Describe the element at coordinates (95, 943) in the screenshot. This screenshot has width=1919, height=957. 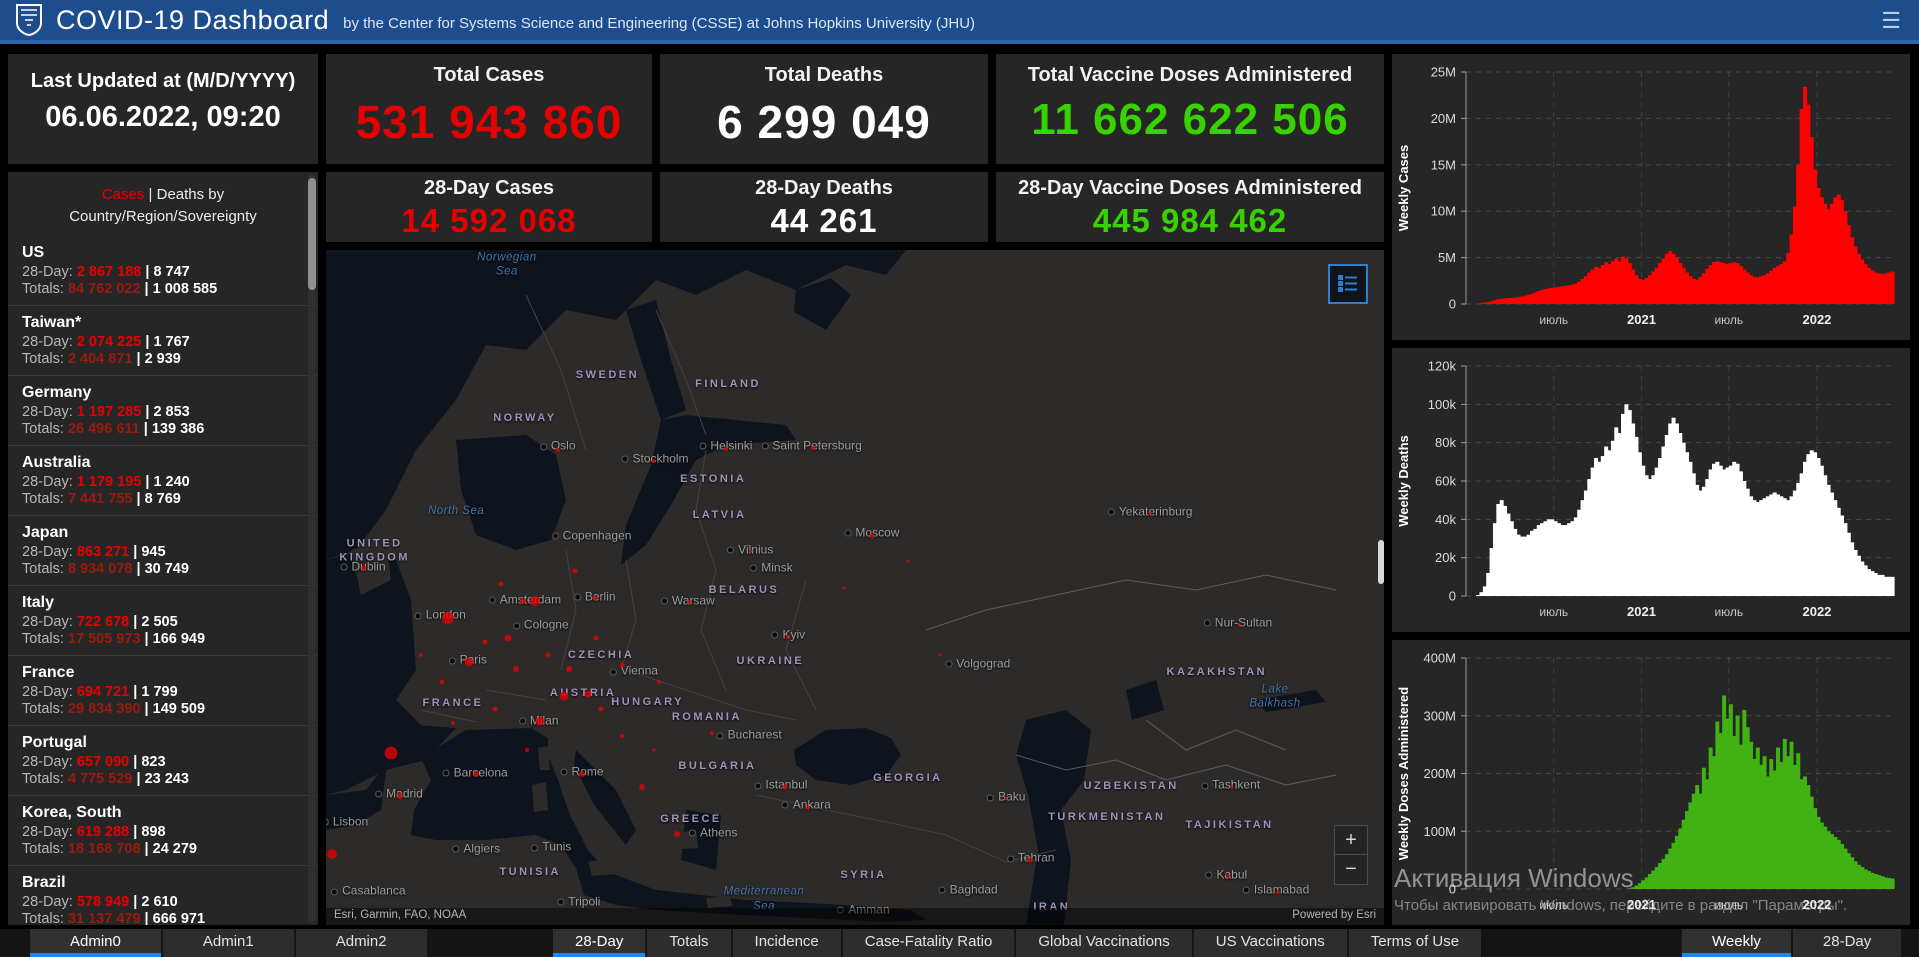
I see `tab-admin0: Admin0` at that location.